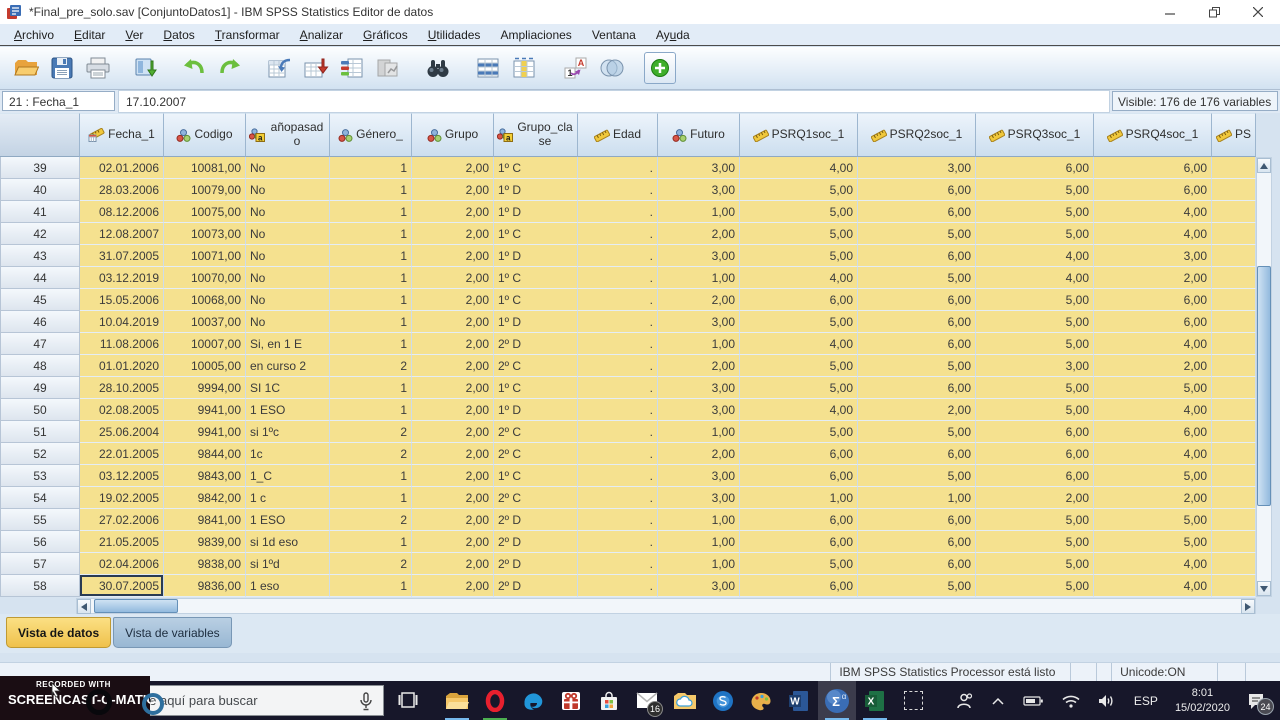 The image size is (1280, 720). I want to click on cell-codigo: 9844,00, so click(205, 454).